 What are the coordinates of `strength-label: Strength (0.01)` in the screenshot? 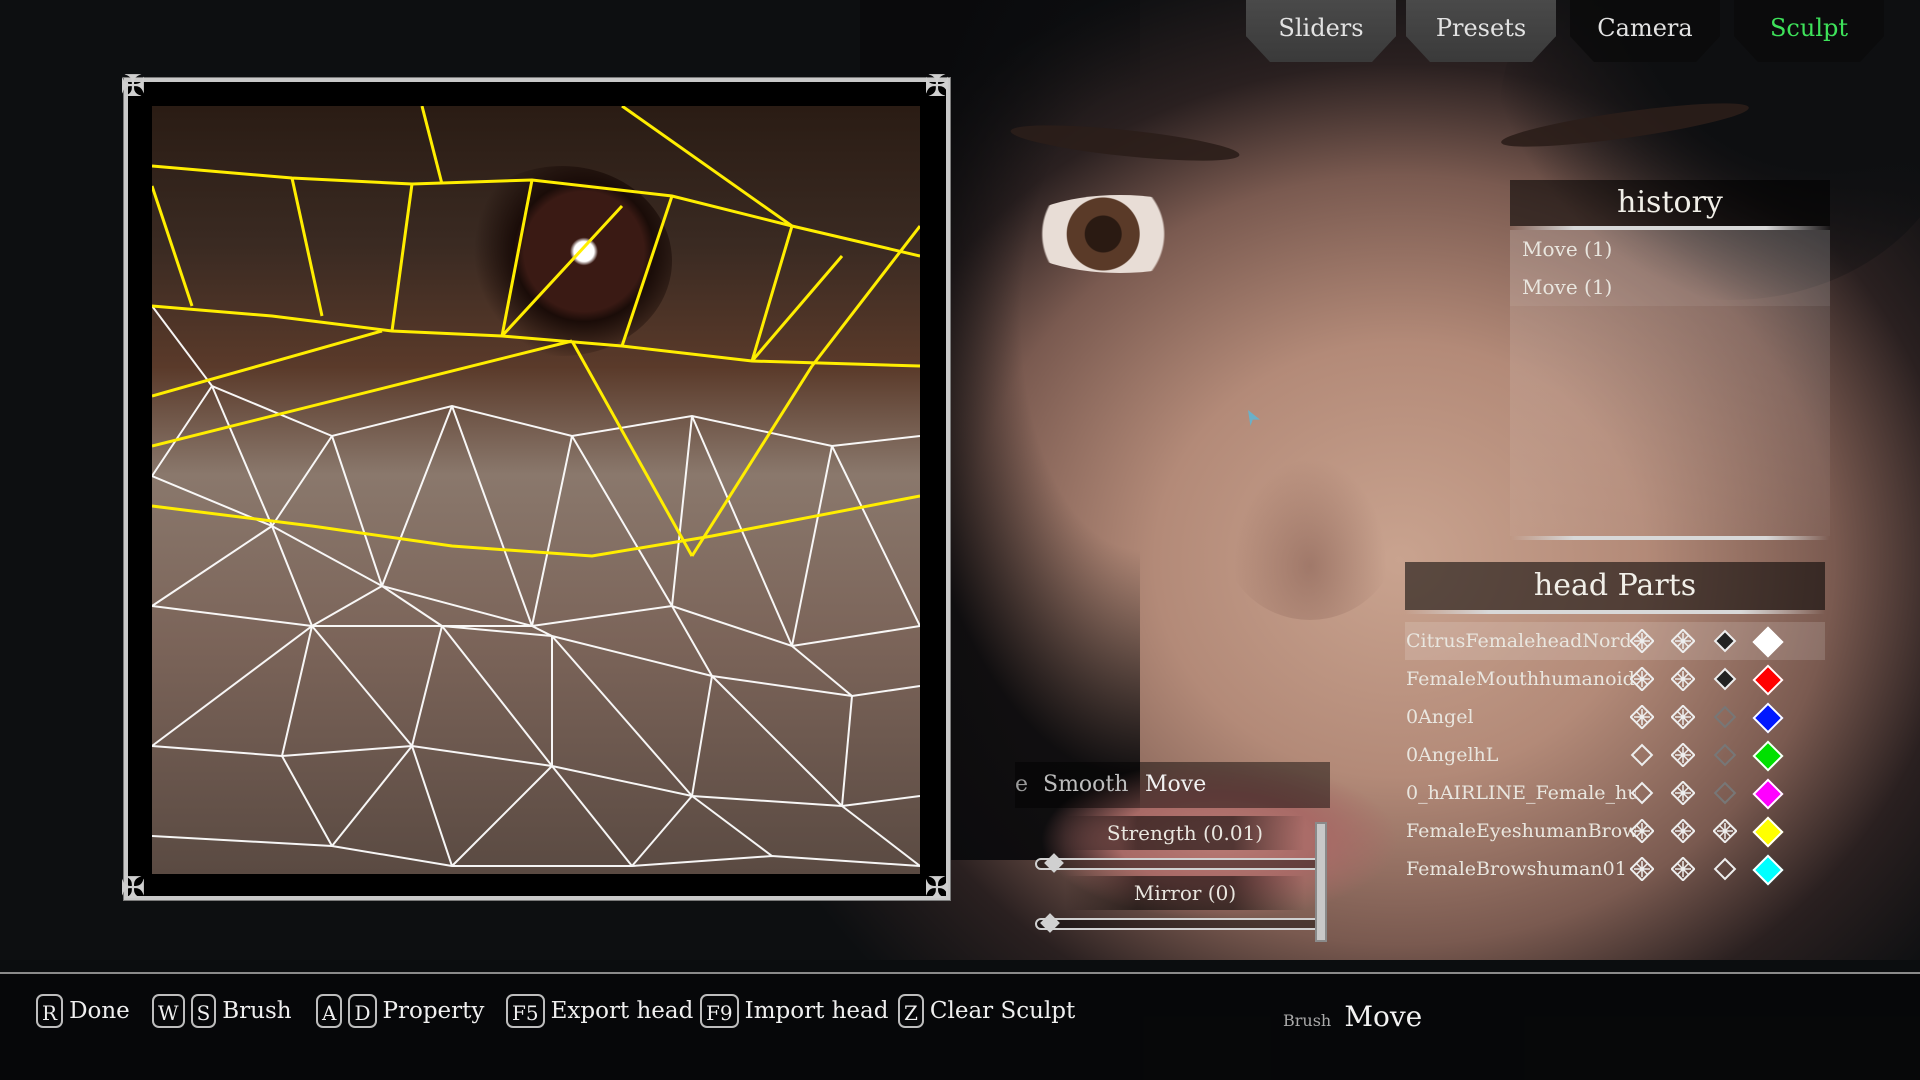 It's located at (1185, 833).